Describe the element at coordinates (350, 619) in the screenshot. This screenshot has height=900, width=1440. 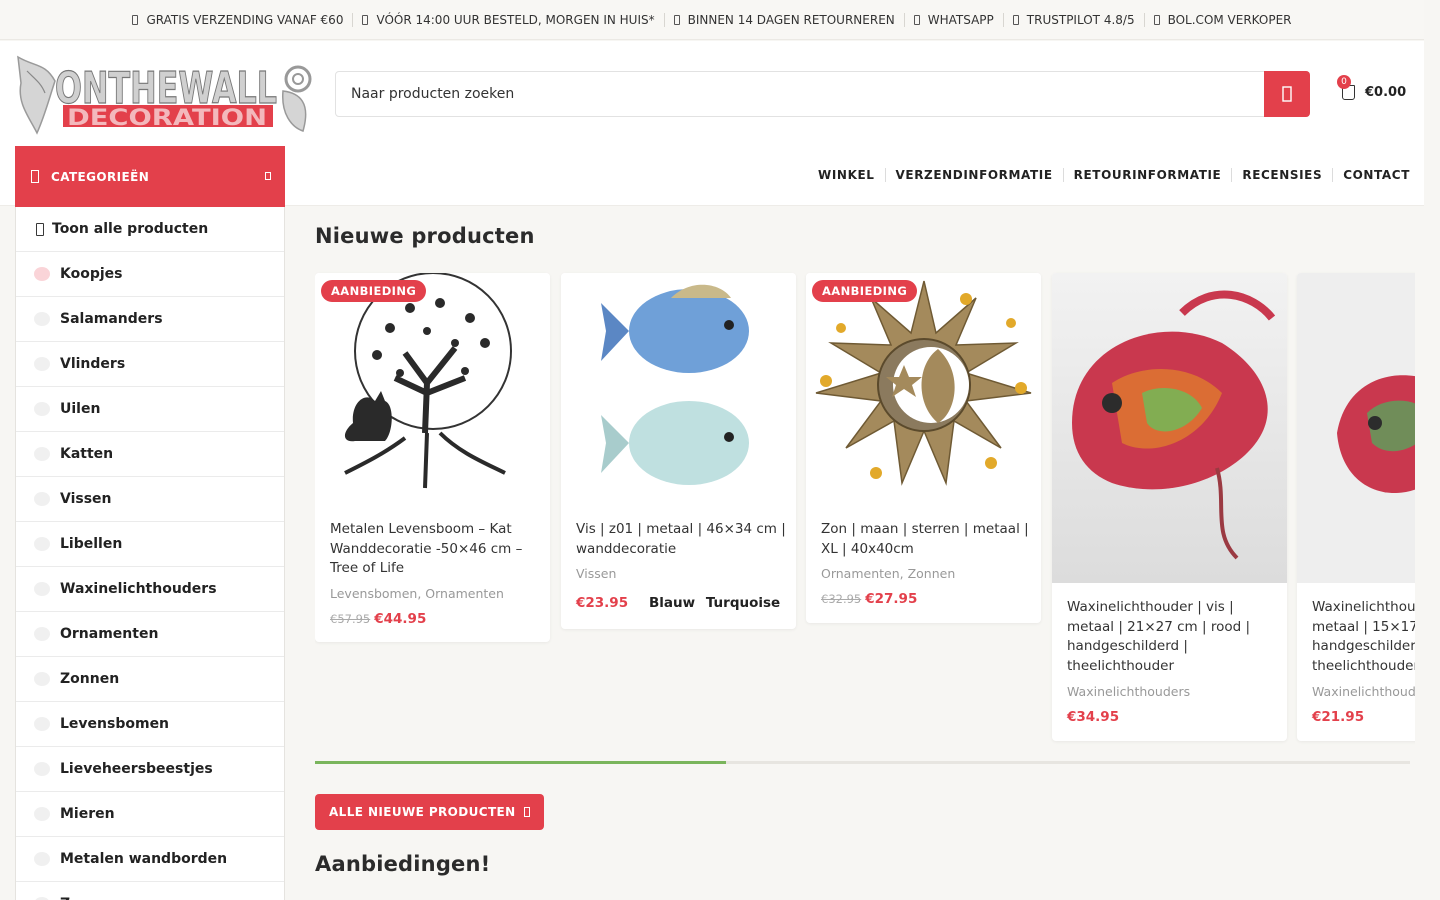
I see `old-price: €57.95` at that location.